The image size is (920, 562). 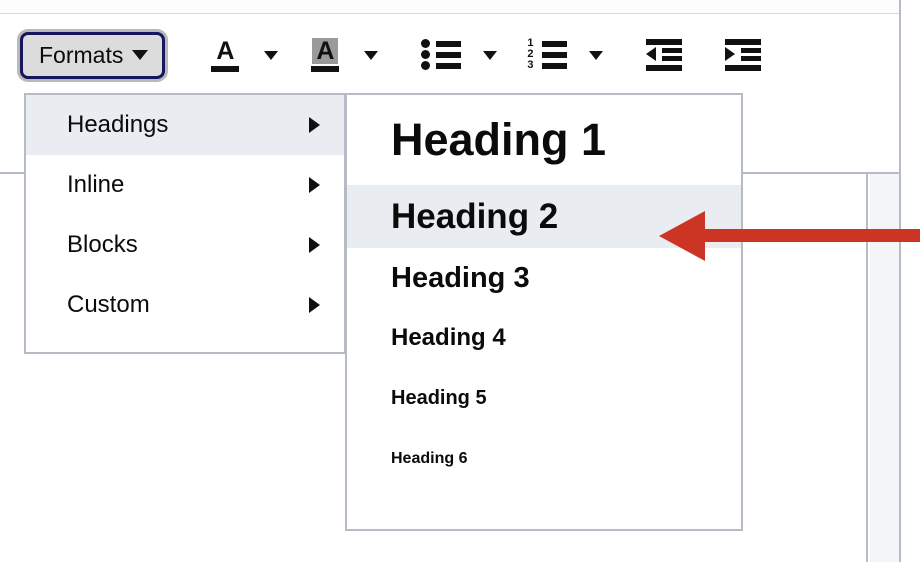 I want to click on formats-button-label: Formats, so click(x=81, y=54).